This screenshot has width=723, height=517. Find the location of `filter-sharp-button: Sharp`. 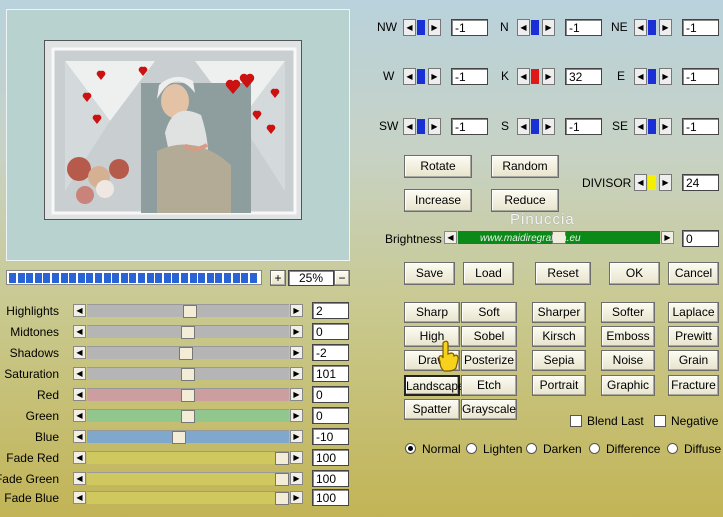

filter-sharp-button: Sharp is located at coordinates (432, 312).